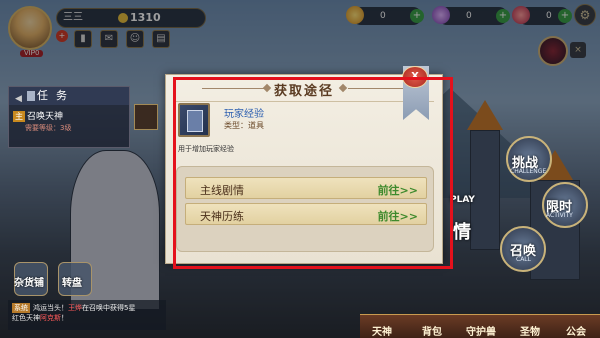  I want to click on challenge-sublabel: CHALLENGE, so click(528, 171).